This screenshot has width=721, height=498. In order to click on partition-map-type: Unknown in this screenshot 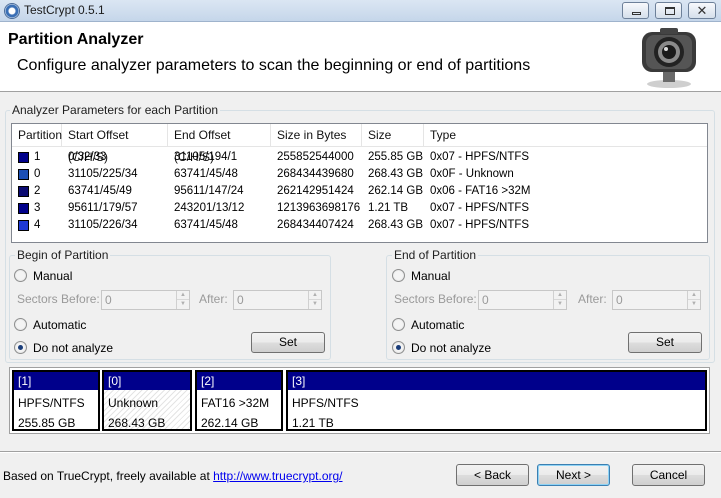, I will do `click(133, 403)`.